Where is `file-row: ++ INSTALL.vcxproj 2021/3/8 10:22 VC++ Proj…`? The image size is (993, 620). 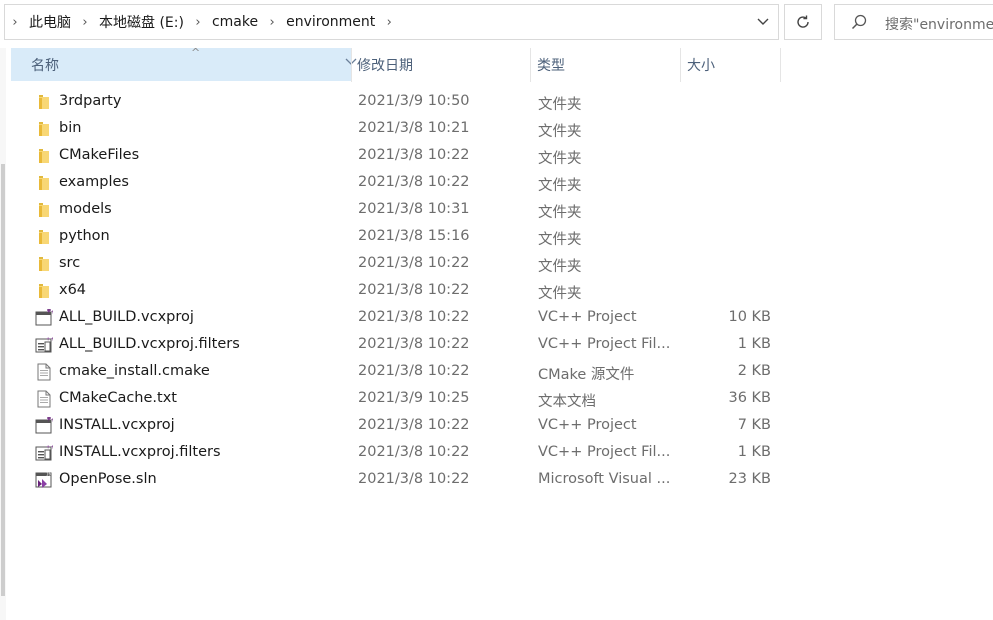 file-row: ++ INSTALL.vcxproj 2021/3/8 10:22 VC++ Proj… is located at coordinates (496, 426).